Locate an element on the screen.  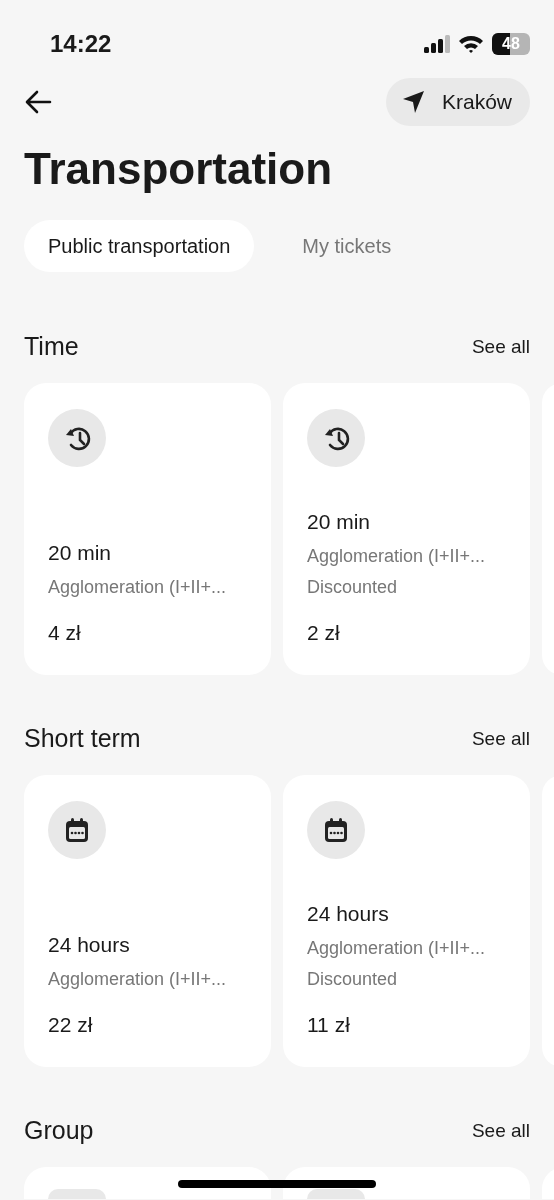
status-time: 14:22 is located at coordinates (81, 44).